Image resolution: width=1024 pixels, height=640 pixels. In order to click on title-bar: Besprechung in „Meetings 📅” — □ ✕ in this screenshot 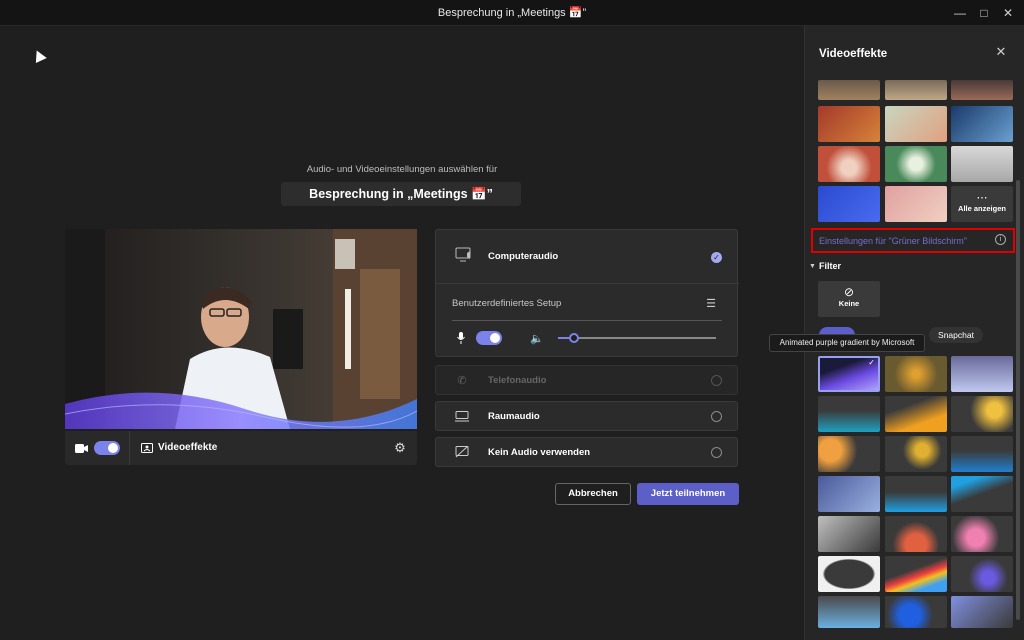, I will do `click(512, 13)`.